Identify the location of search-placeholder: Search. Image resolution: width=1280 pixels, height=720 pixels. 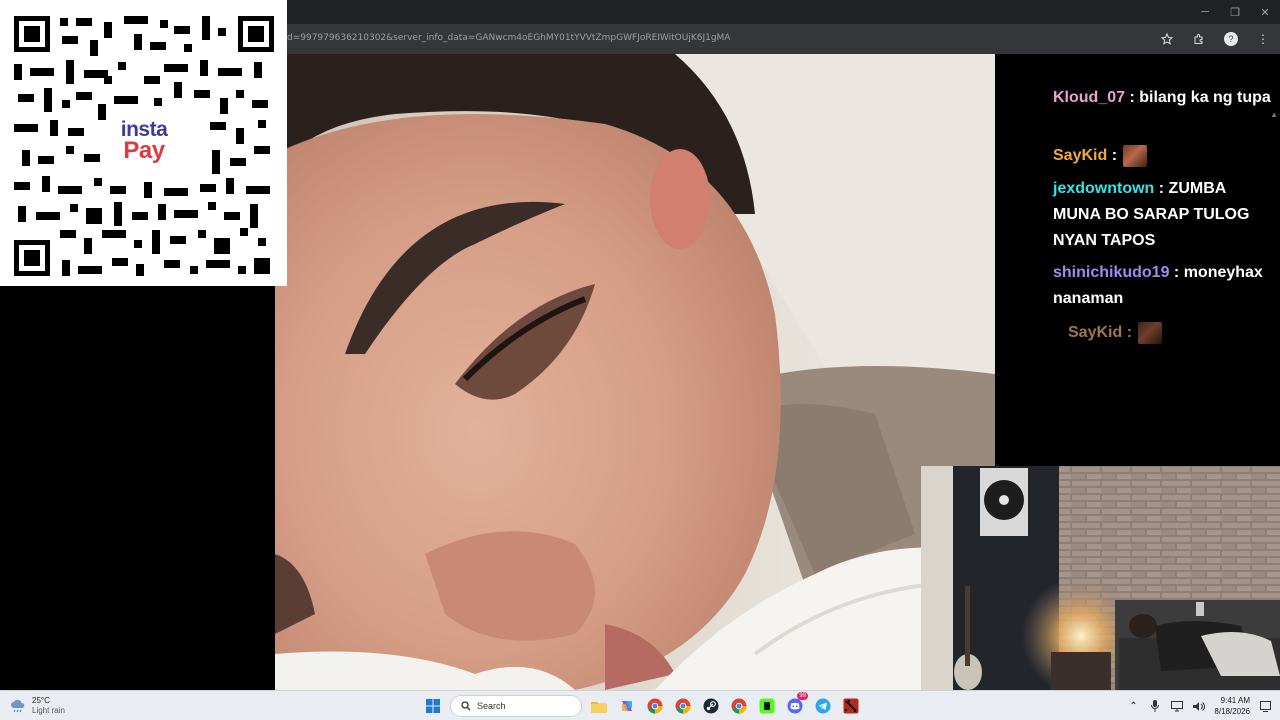
(491, 706).